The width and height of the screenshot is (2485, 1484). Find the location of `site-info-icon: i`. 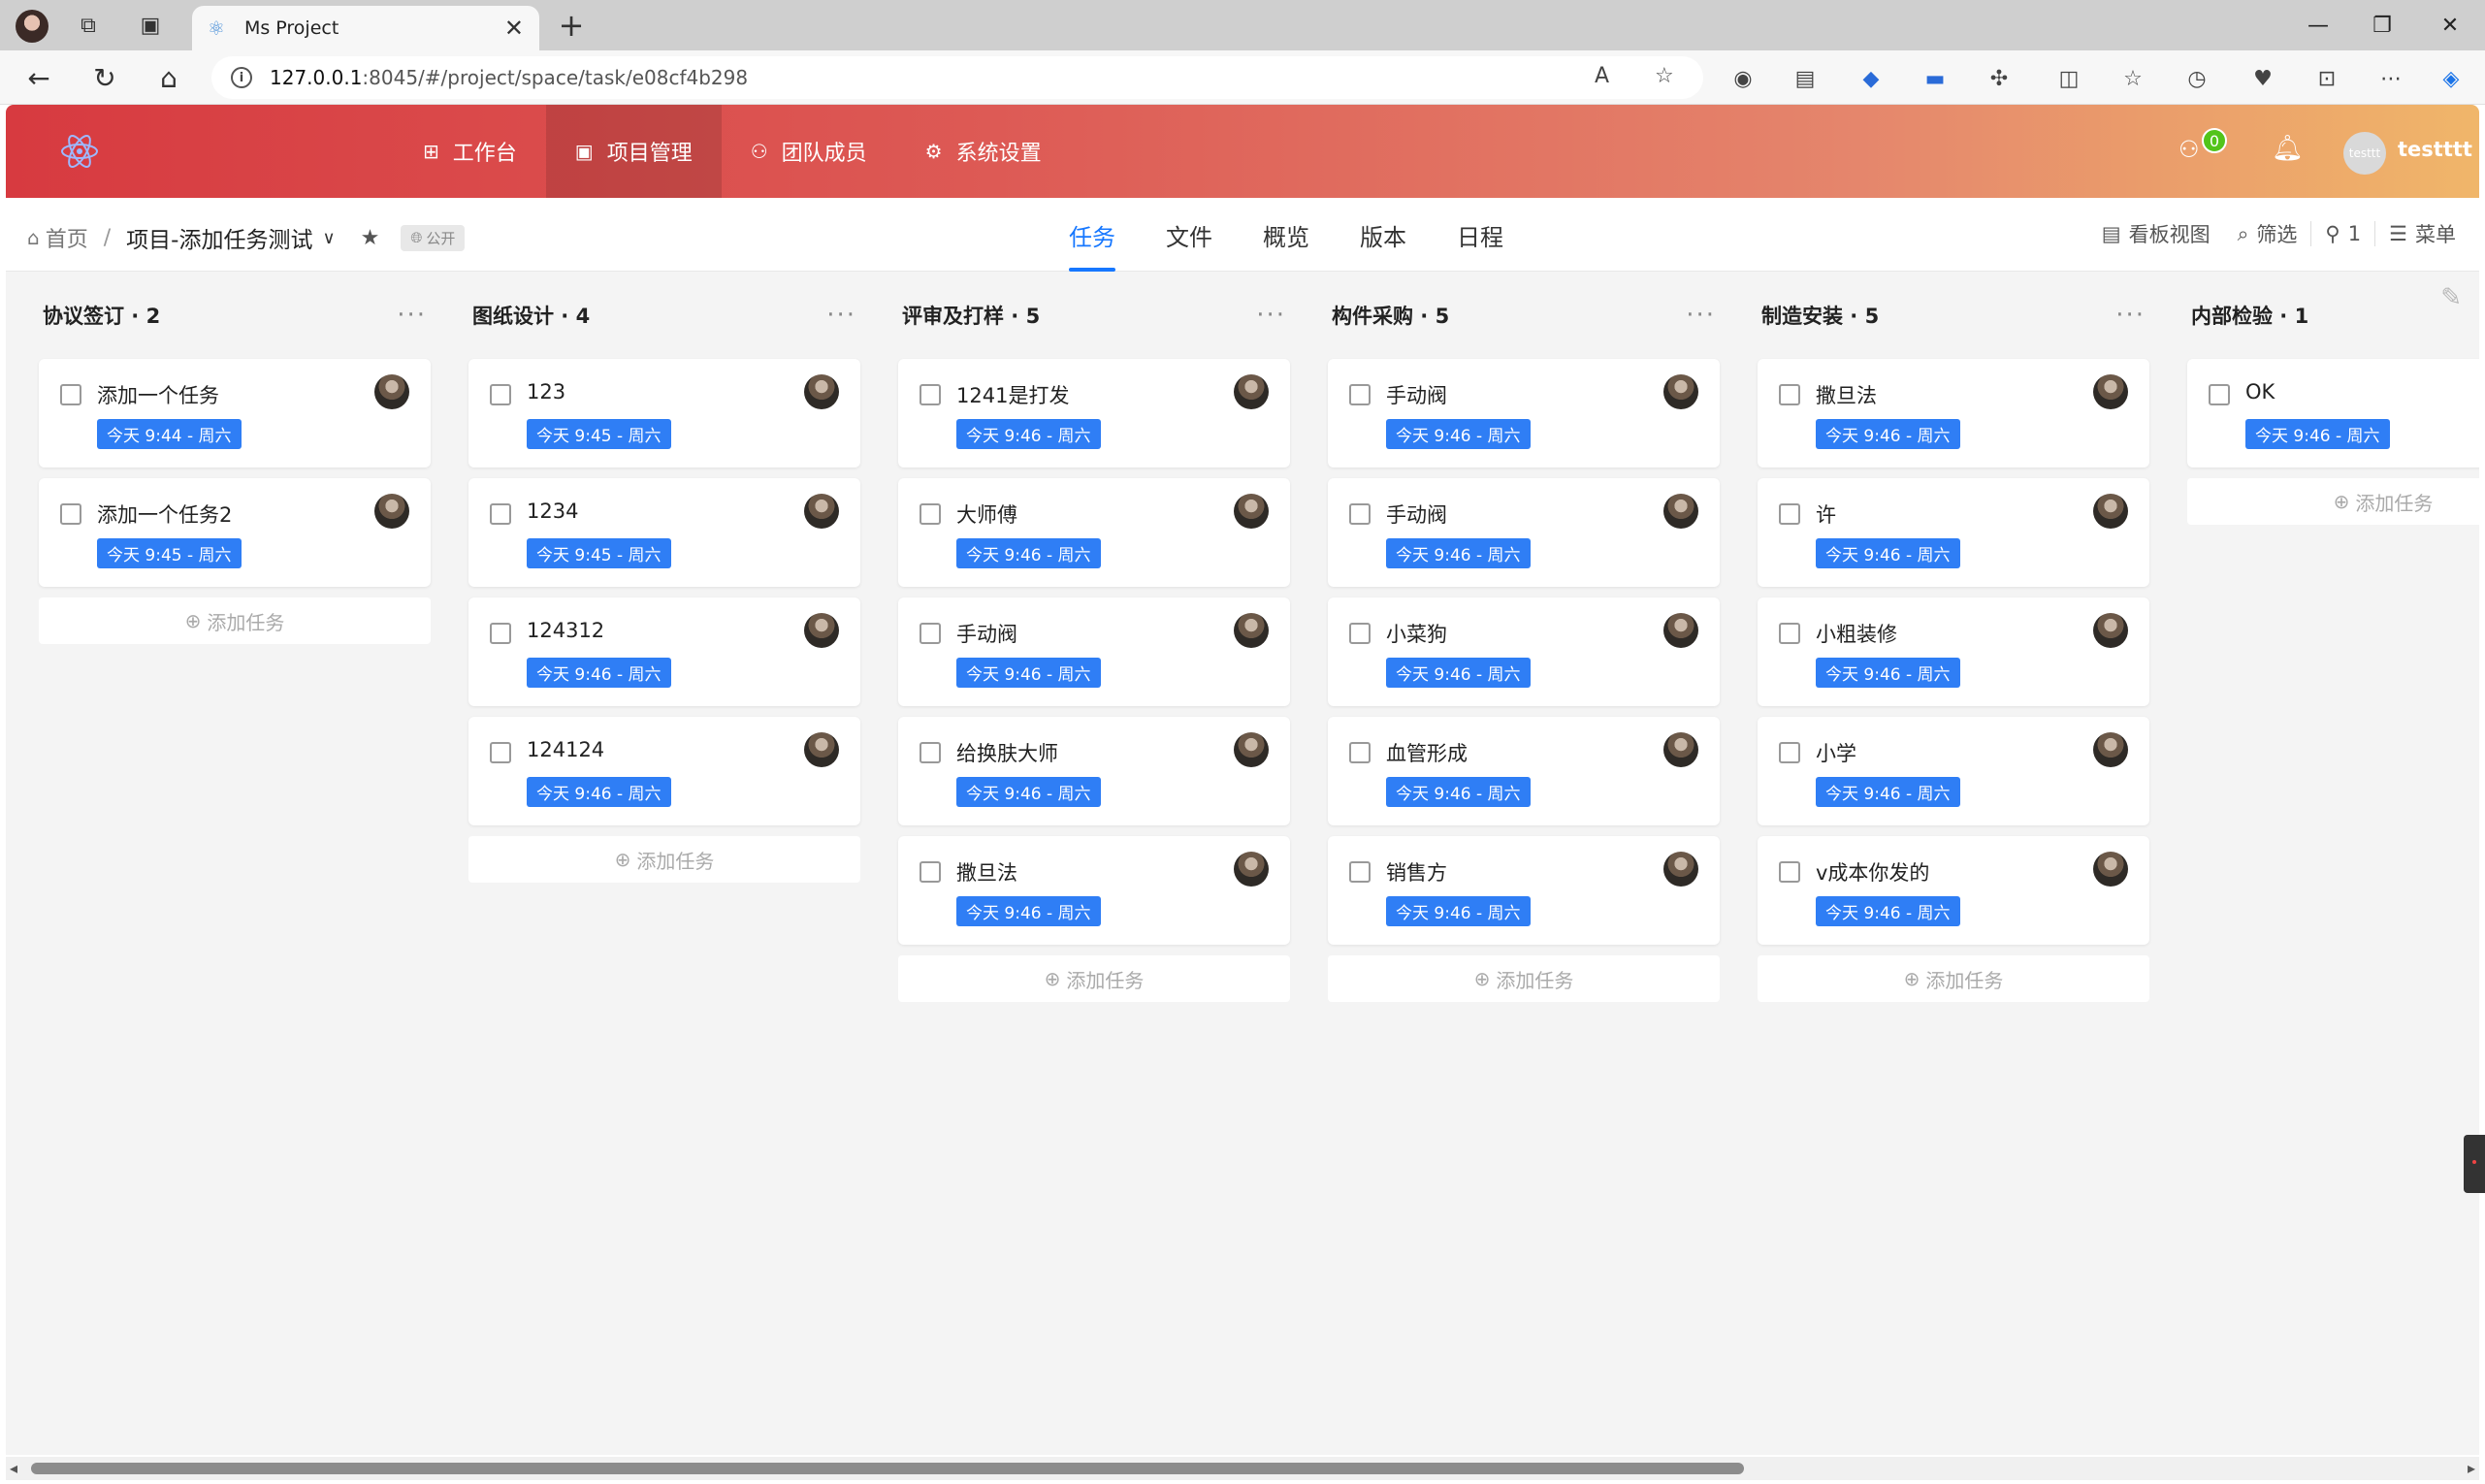

site-info-icon: i is located at coordinates (241, 77).